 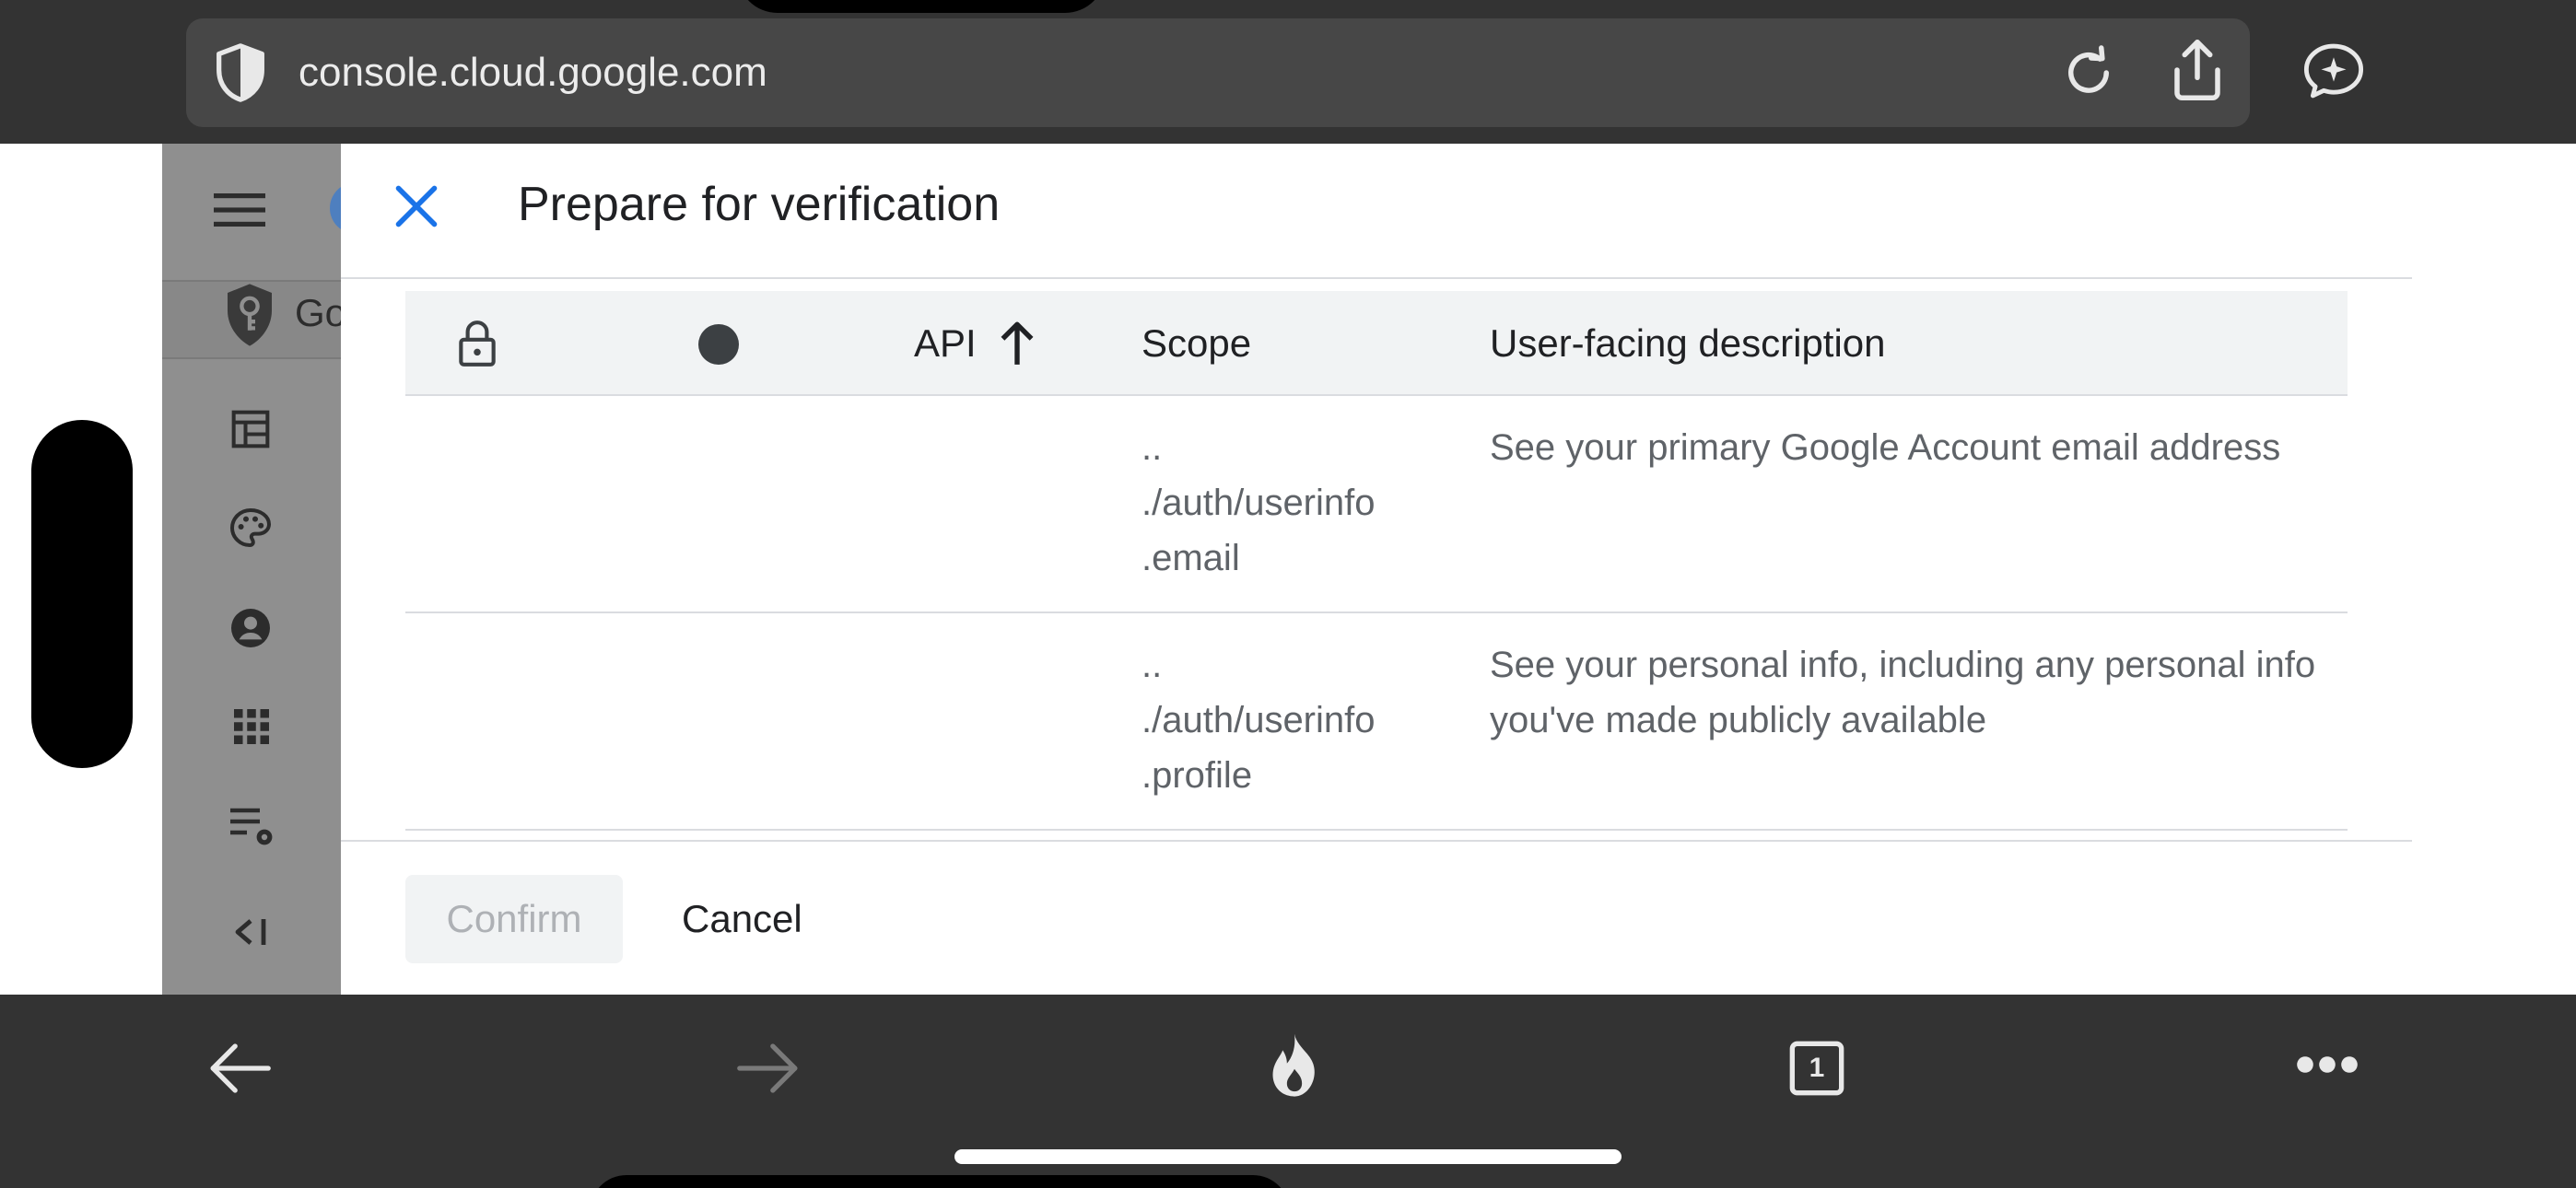 What do you see at coordinates (251, 726) in the screenshot?
I see `apps-grid-icon` at bounding box center [251, 726].